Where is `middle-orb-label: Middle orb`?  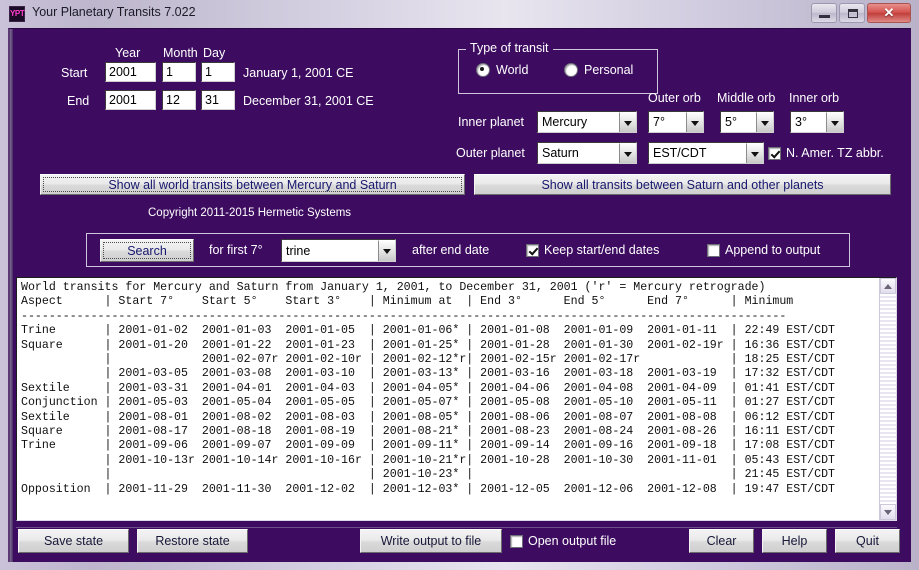
middle-orb-label: Middle orb is located at coordinates (746, 98).